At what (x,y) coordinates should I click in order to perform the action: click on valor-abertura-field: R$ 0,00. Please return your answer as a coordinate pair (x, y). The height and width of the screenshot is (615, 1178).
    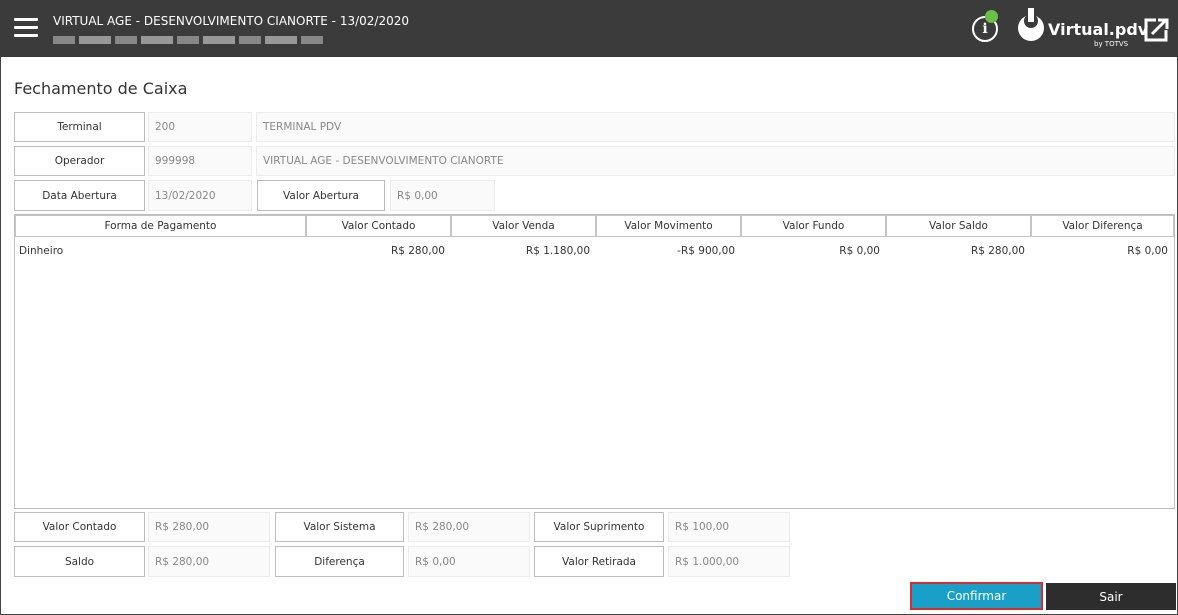
    Looking at the image, I should click on (442, 195).